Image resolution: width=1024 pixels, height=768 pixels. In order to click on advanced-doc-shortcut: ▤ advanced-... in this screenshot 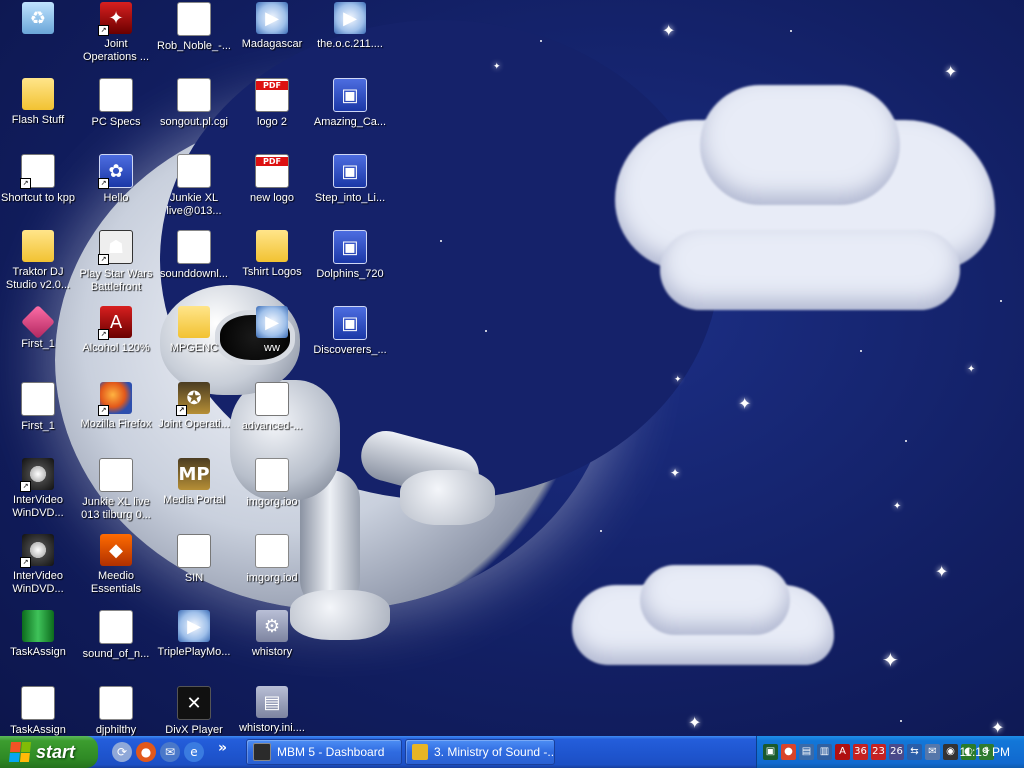, I will do `click(272, 416)`.